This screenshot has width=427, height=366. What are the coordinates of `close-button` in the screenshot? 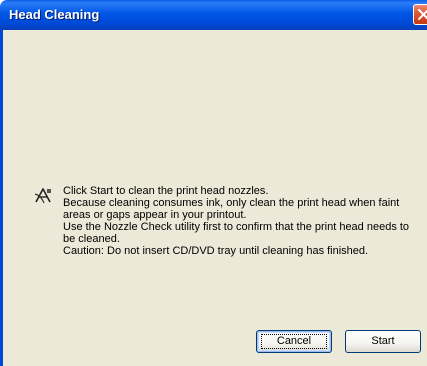 It's located at (420, 14).